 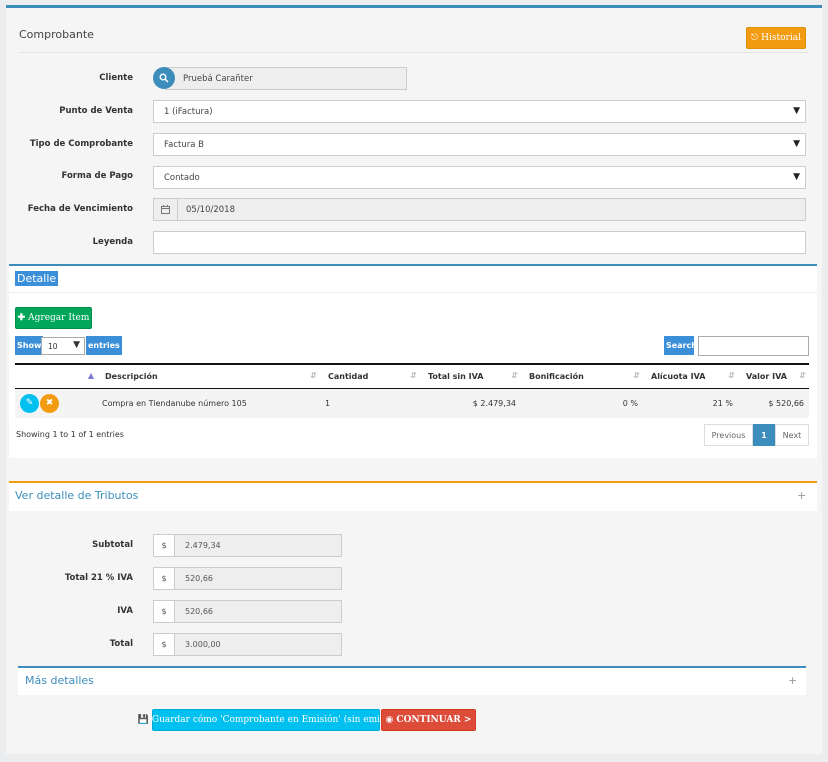 What do you see at coordinates (90, 375) in the screenshot?
I see `sort-asc-icon: ▲` at bounding box center [90, 375].